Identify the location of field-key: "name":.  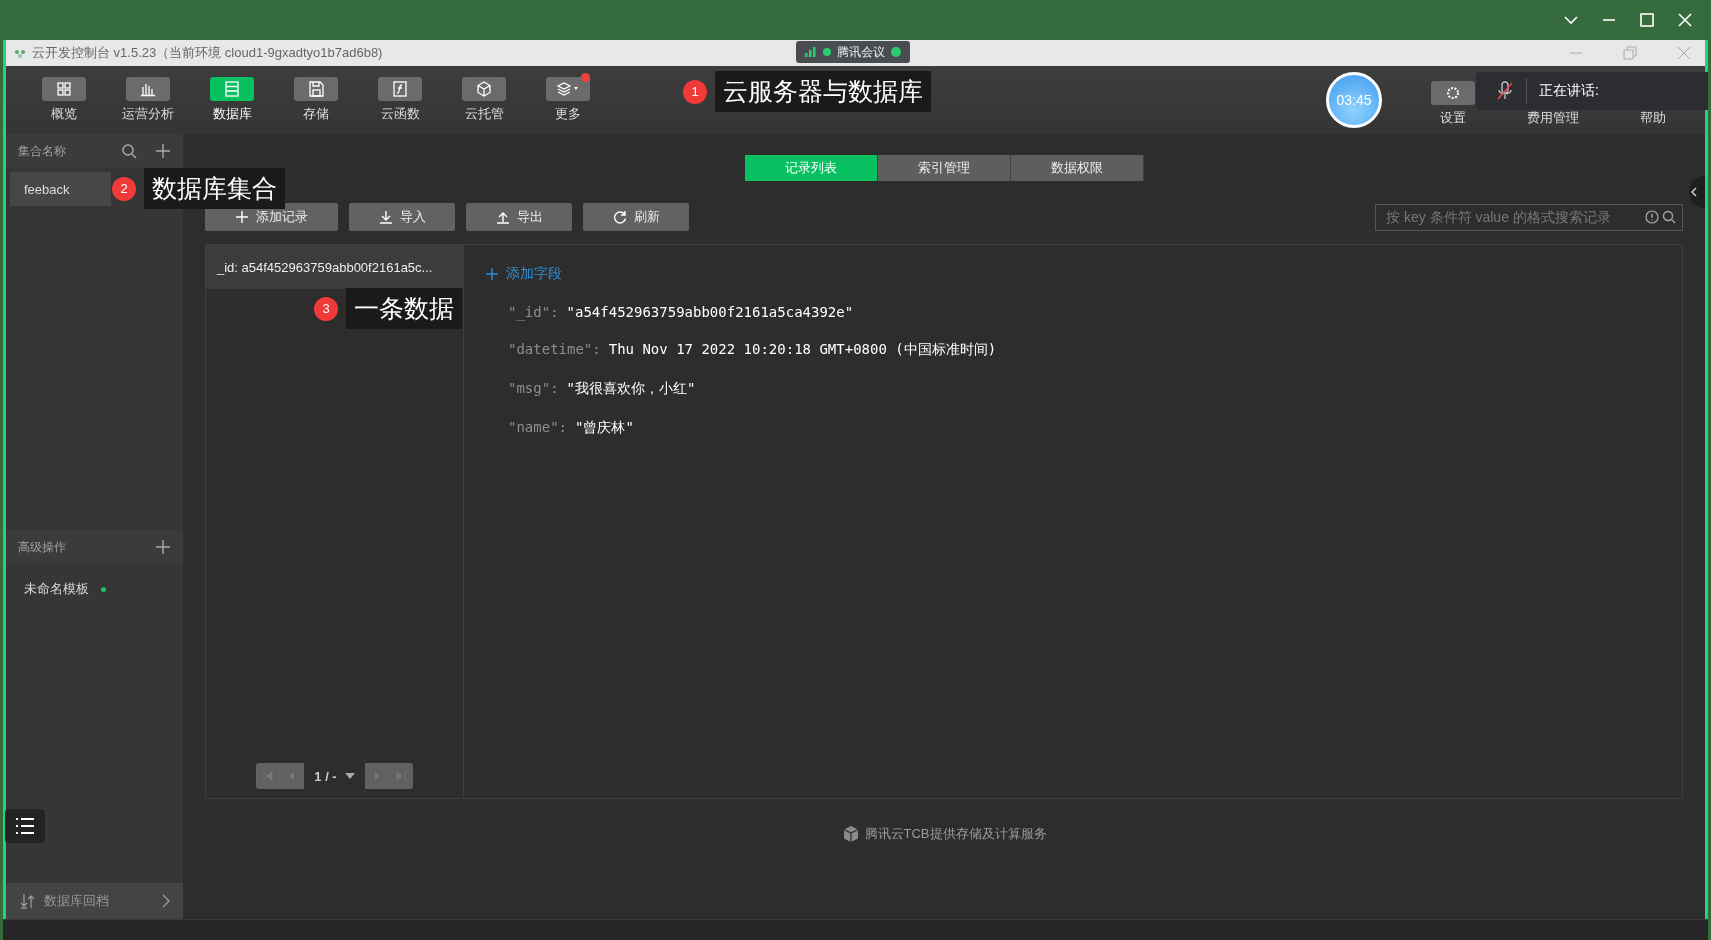
(537, 428).